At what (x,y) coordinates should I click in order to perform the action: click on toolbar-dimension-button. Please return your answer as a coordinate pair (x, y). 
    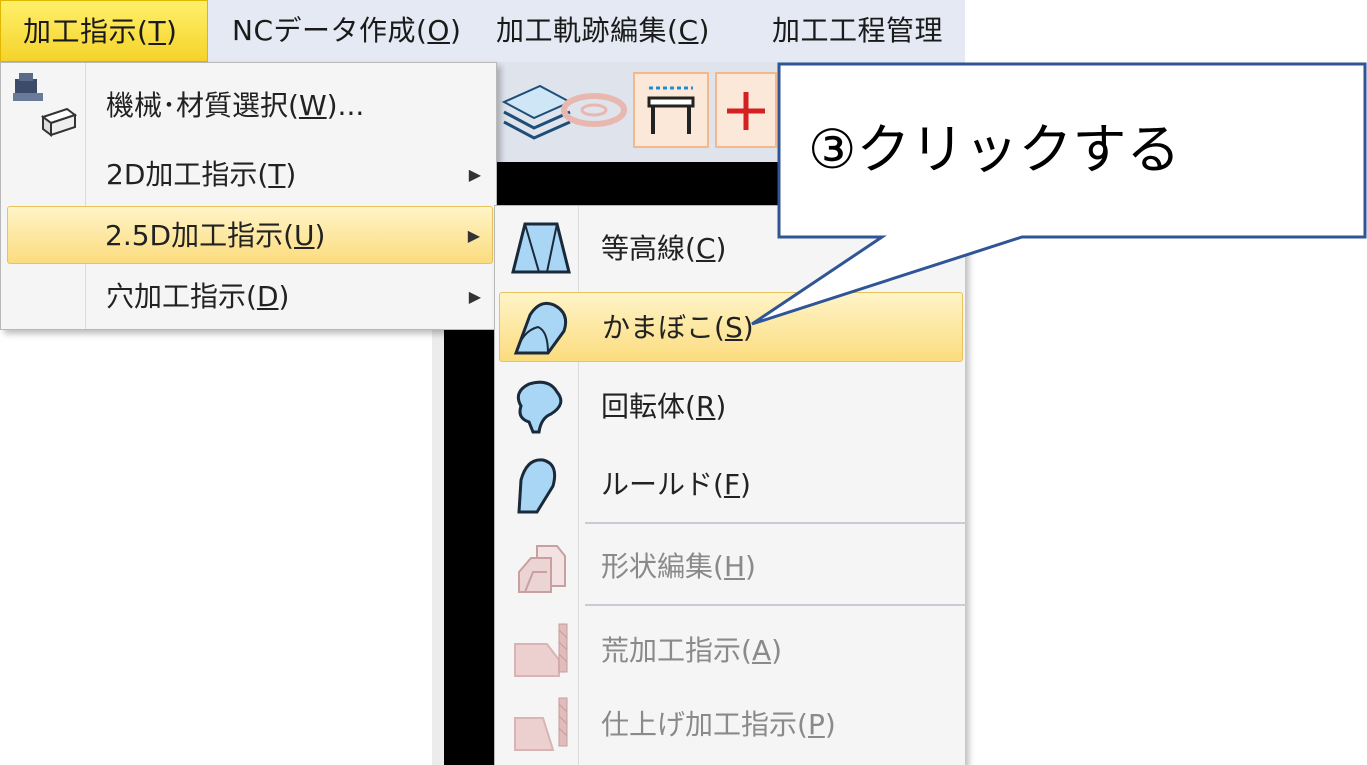
    Looking at the image, I should click on (671, 110).